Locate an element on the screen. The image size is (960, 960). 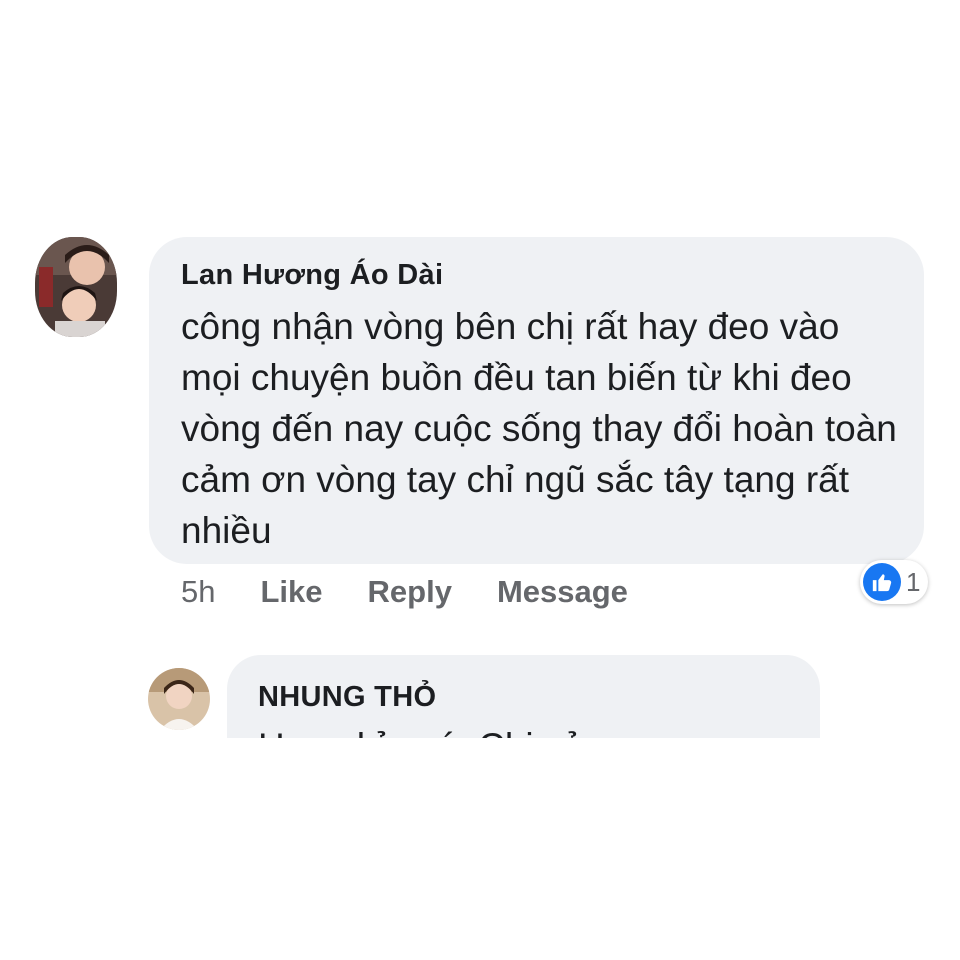
comment-bubble: NHUNG THỎ Hoan hỉ quá. Chị cảm ơn em is located at coordinates (523, 696).